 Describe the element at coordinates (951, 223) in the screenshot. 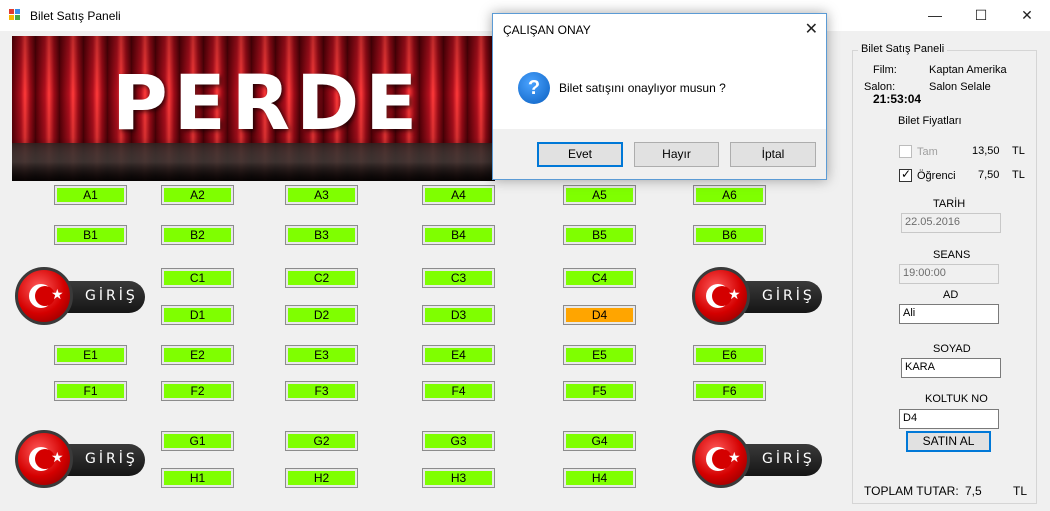

I see `tarih-field: 22.05.2016` at that location.